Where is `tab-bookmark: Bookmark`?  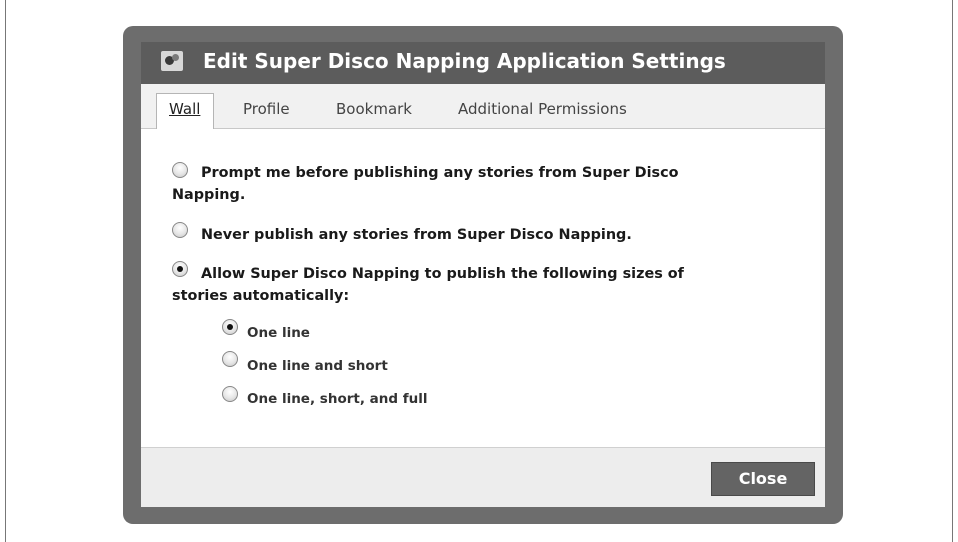 tab-bookmark: Bookmark is located at coordinates (374, 109).